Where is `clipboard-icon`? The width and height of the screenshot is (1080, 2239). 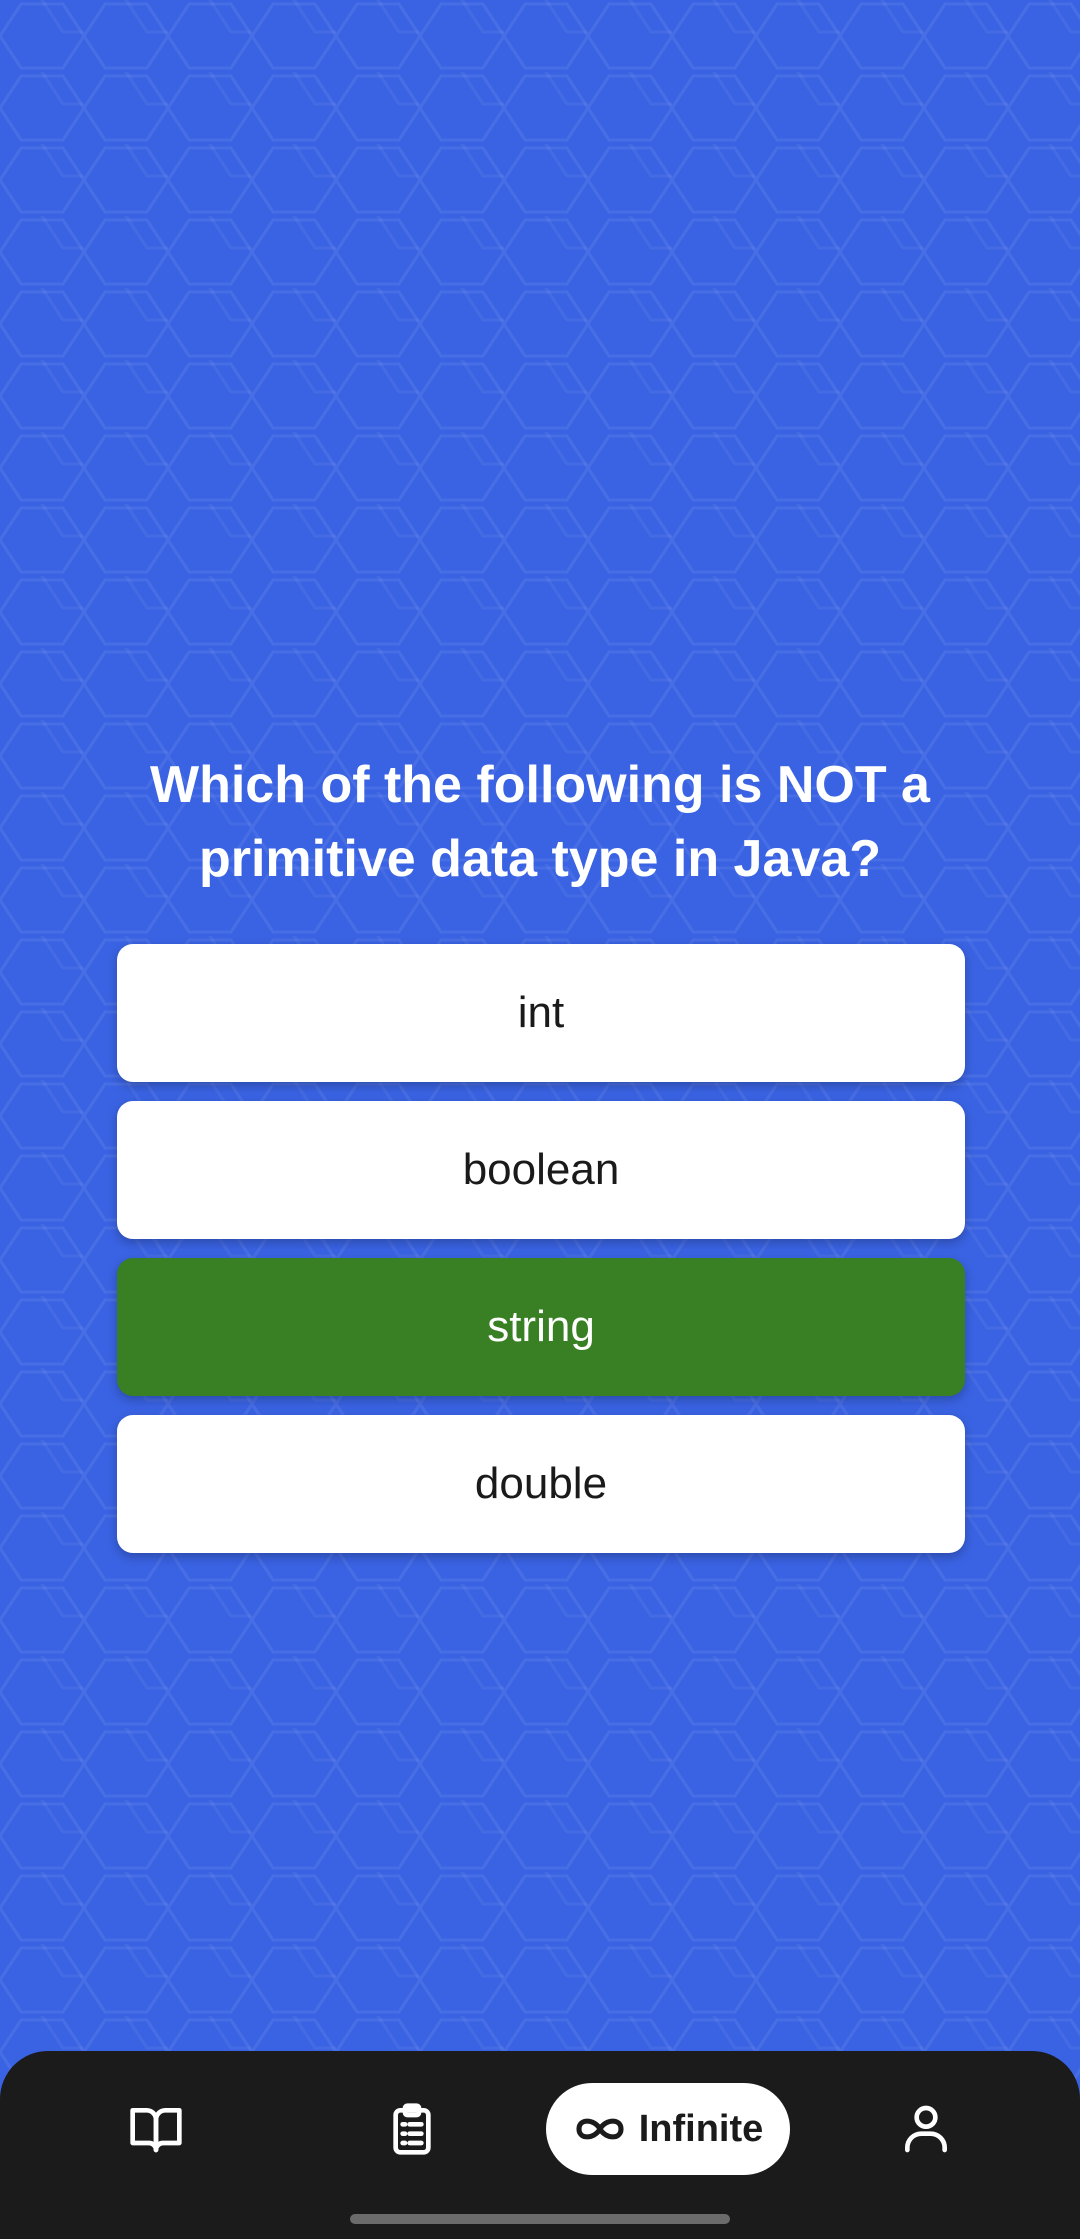
clipboard-icon is located at coordinates (412, 2129).